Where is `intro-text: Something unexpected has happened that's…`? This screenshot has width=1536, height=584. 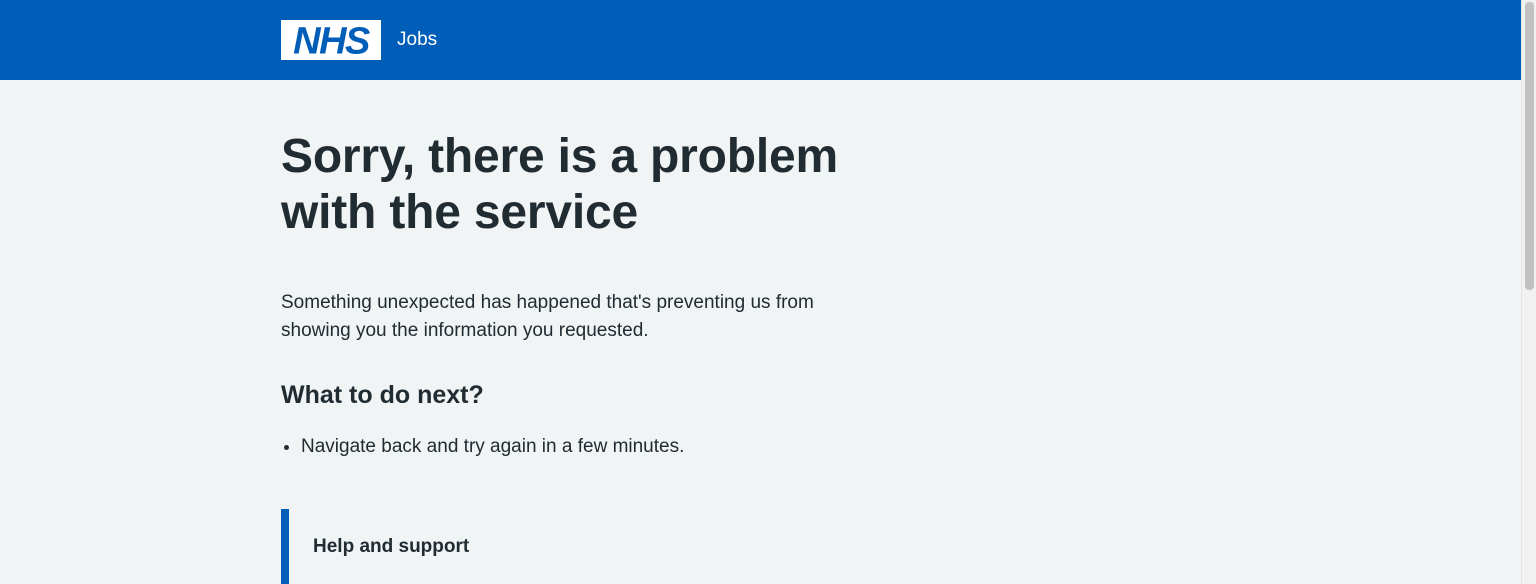
intro-text: Something unexpected has happened that's… is located at coordinates (547, 316).